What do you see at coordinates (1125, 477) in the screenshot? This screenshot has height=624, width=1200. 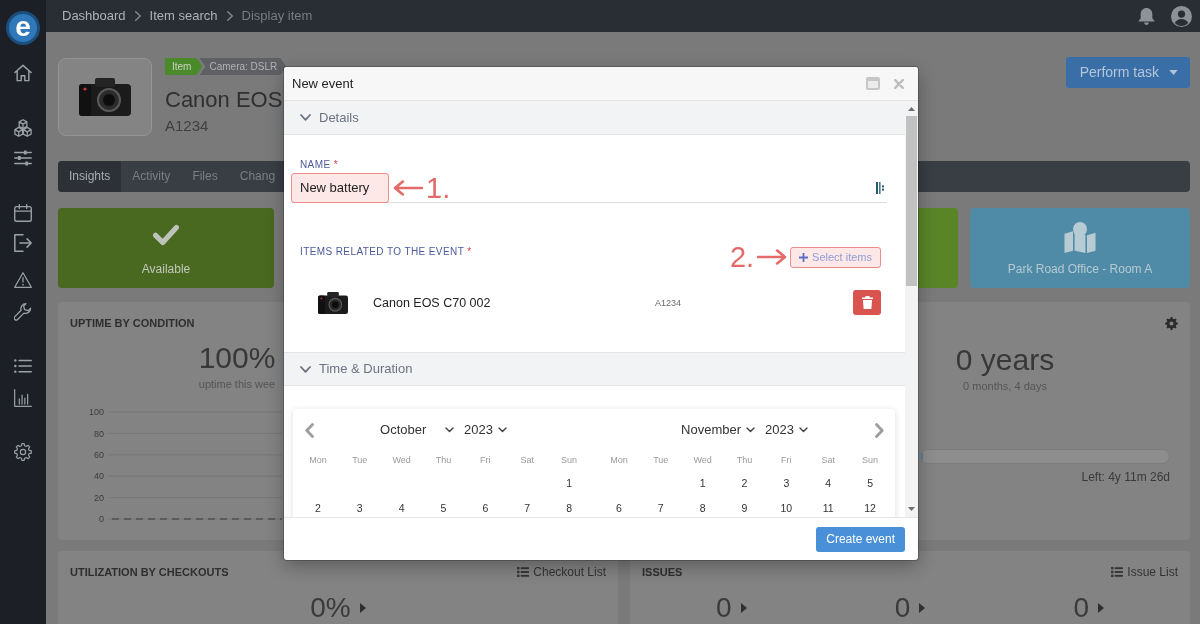 I see `remaining-text: Left: 4y 11m 26d` at bounding box center [1125, 477].